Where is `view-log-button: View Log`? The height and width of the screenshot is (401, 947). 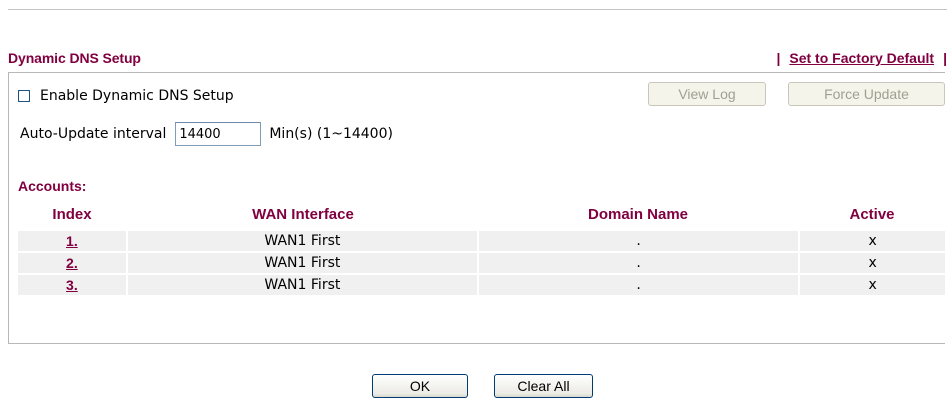
view-log-button: View Log is located at coordinates (707, 94).